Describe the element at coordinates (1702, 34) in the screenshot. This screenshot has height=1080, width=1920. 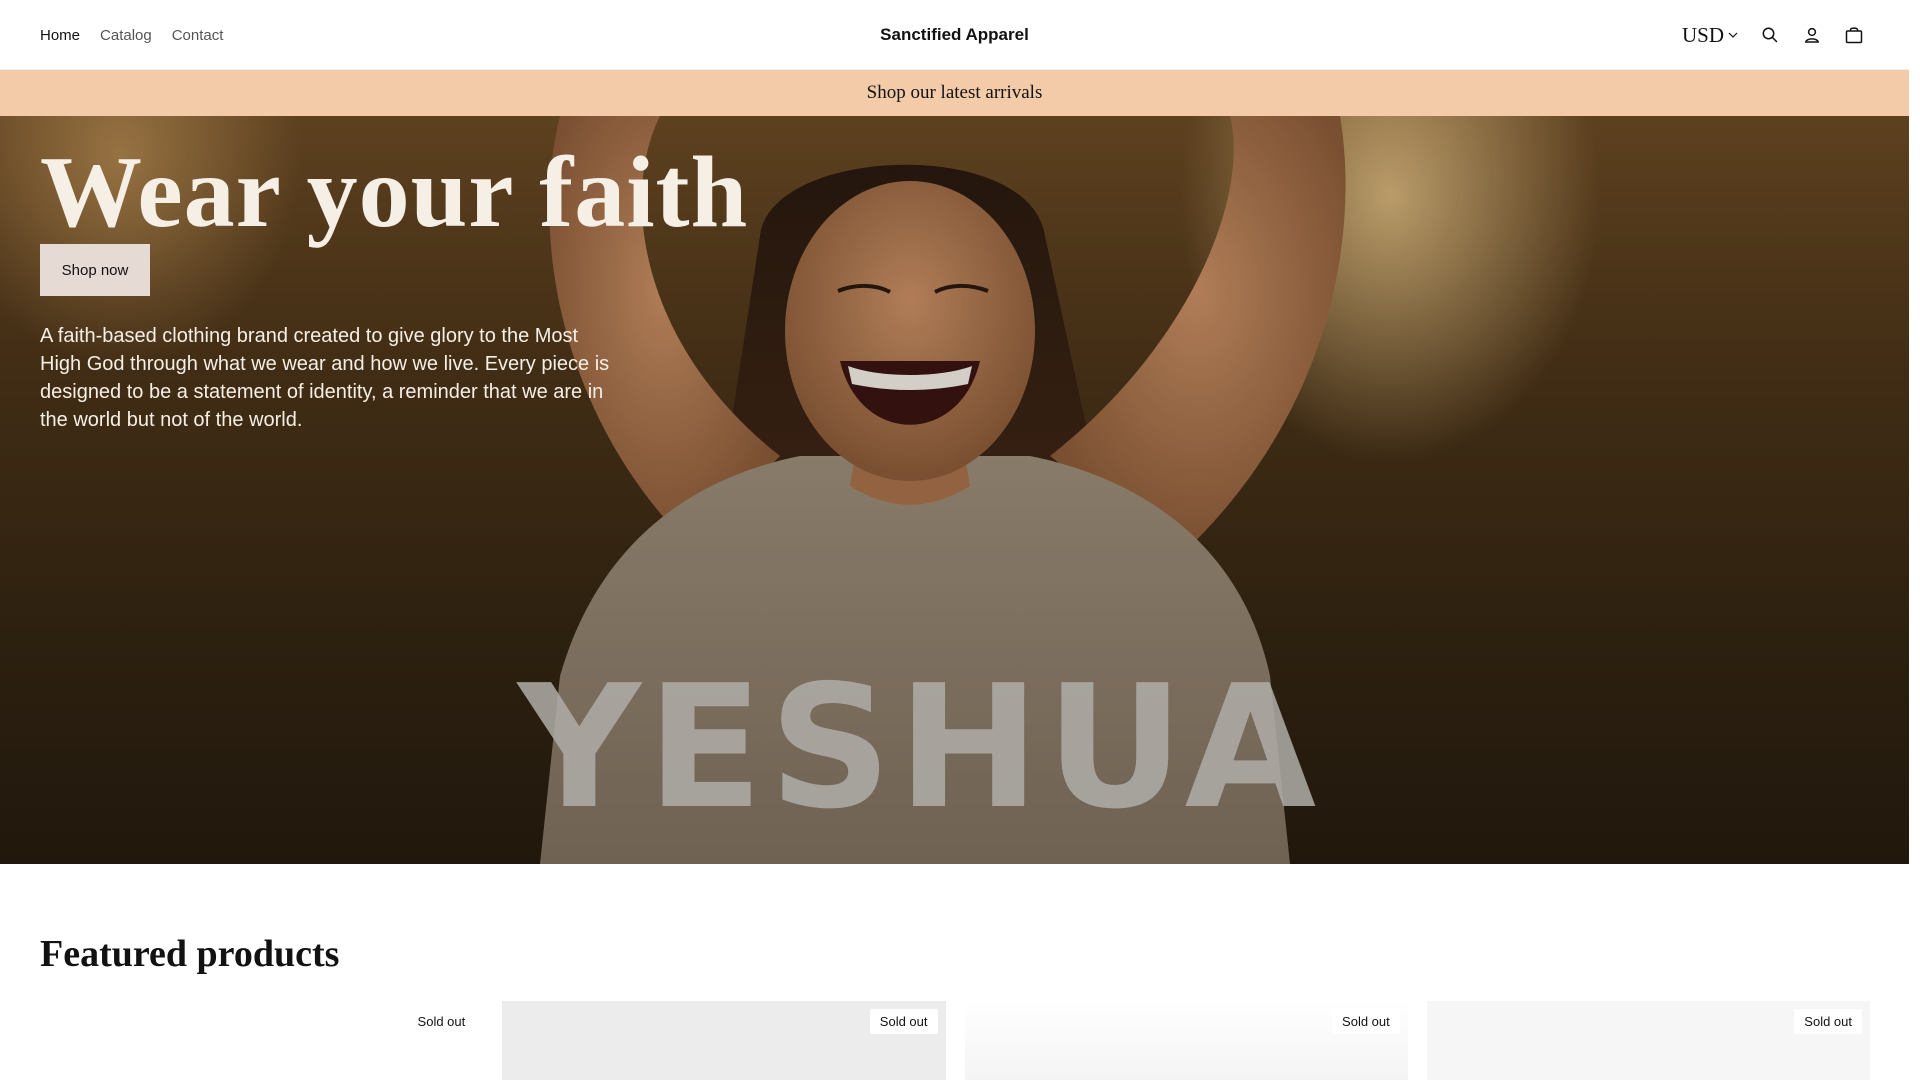
I see `currency-label: USD` at that location.